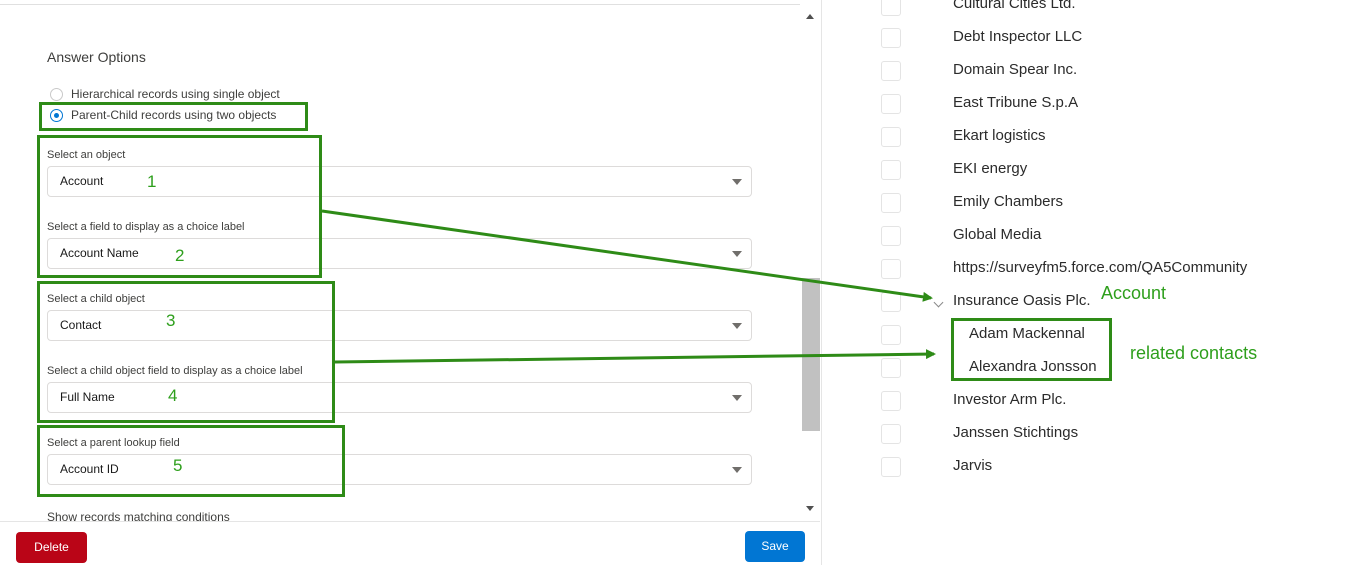 The image size is (1351, 565). What do you see at coordinates (1022, 300) in the screenshot?
I see `list-item-expanded: Insurance Oasis Plc.` at bounding box center [1022, 300].